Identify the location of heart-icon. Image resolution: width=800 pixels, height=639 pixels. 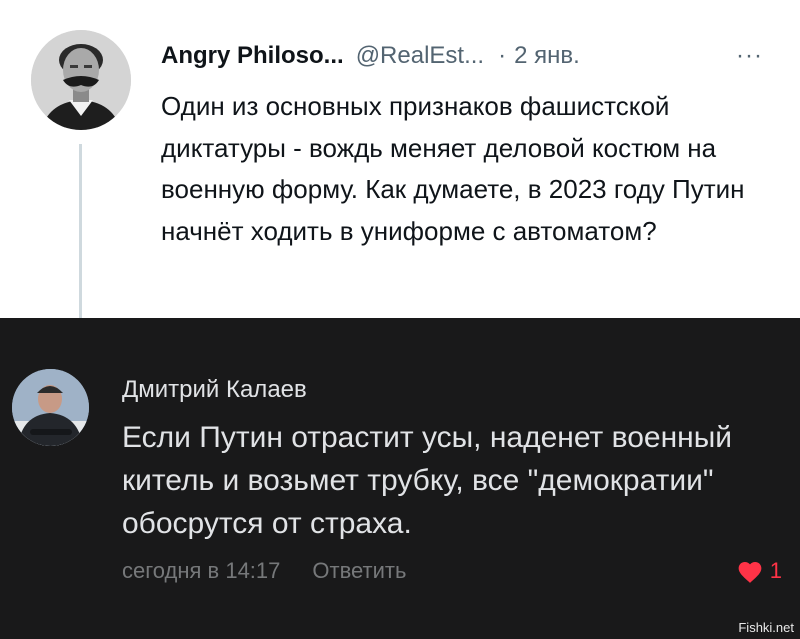
(750, 572).